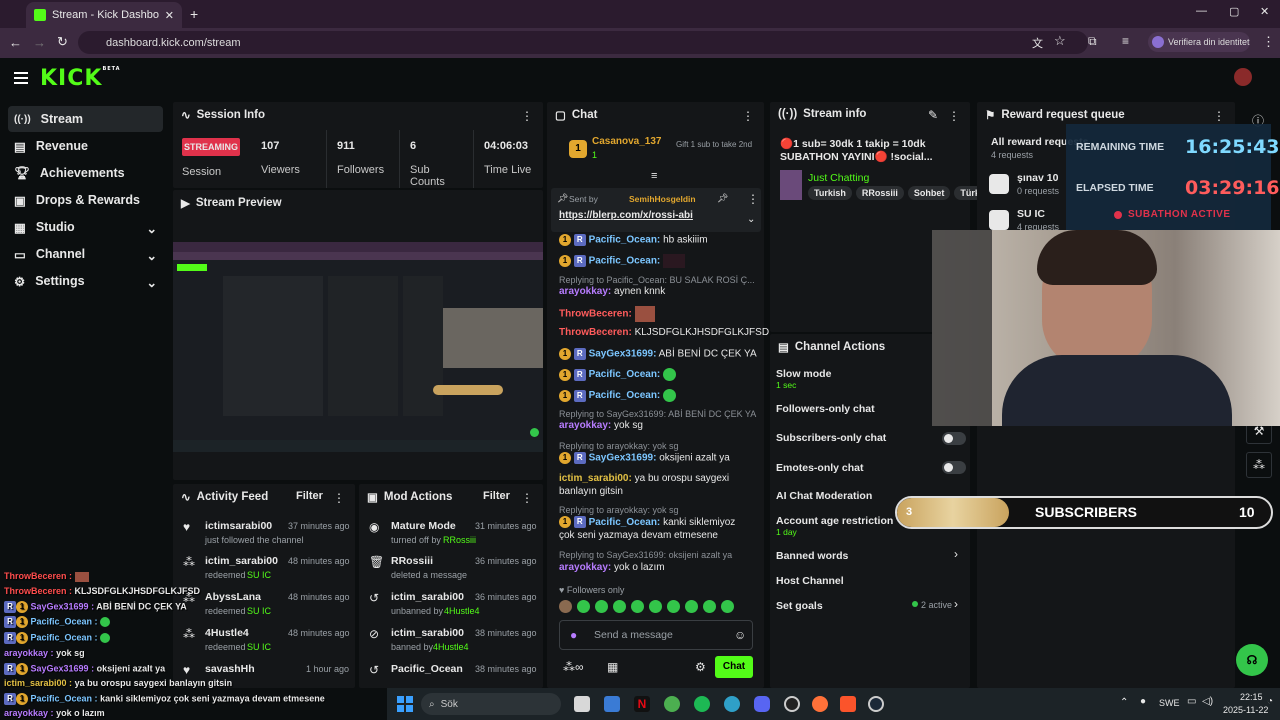 Image resolution: width=1280 pixels, height=720 pixels. I want to click on tag: Turkish, so click(830, 193).